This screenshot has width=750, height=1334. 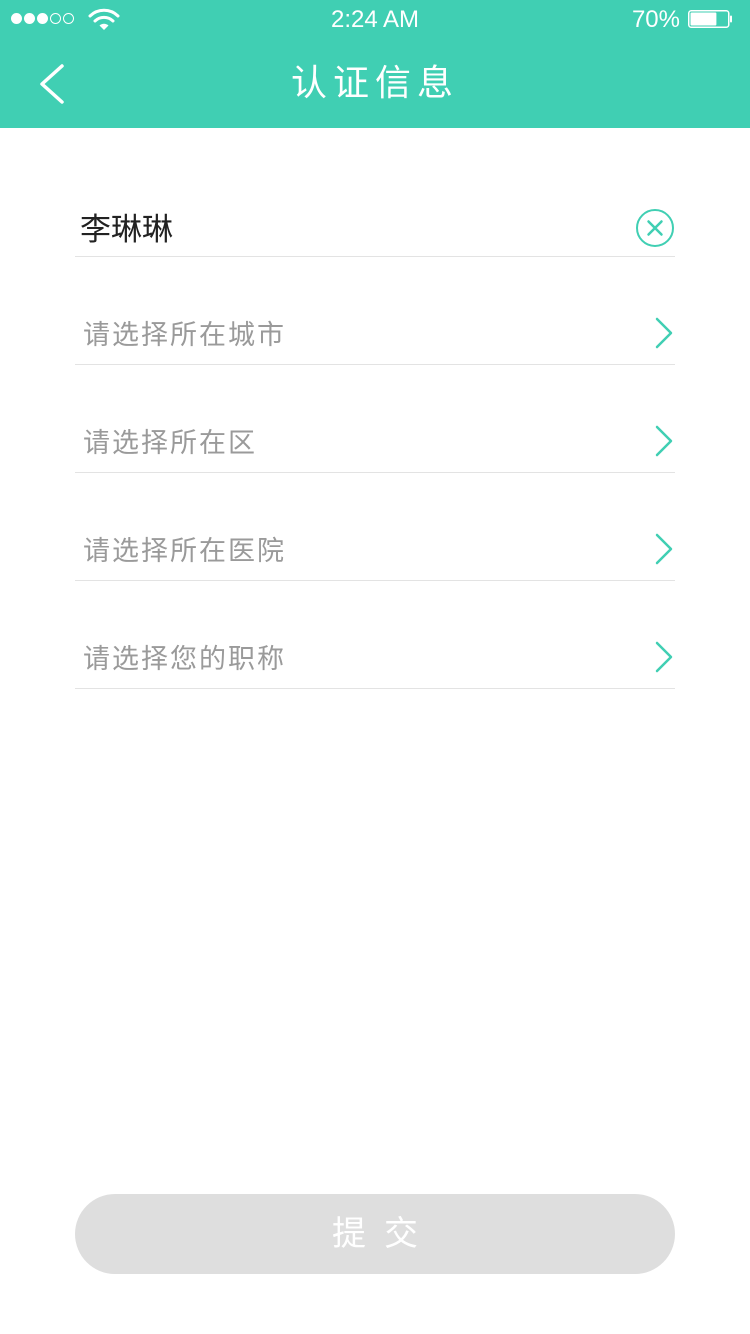 I want to click on app-header: 2:24 AM 70% 认证信息, so click(x=375, y=64).